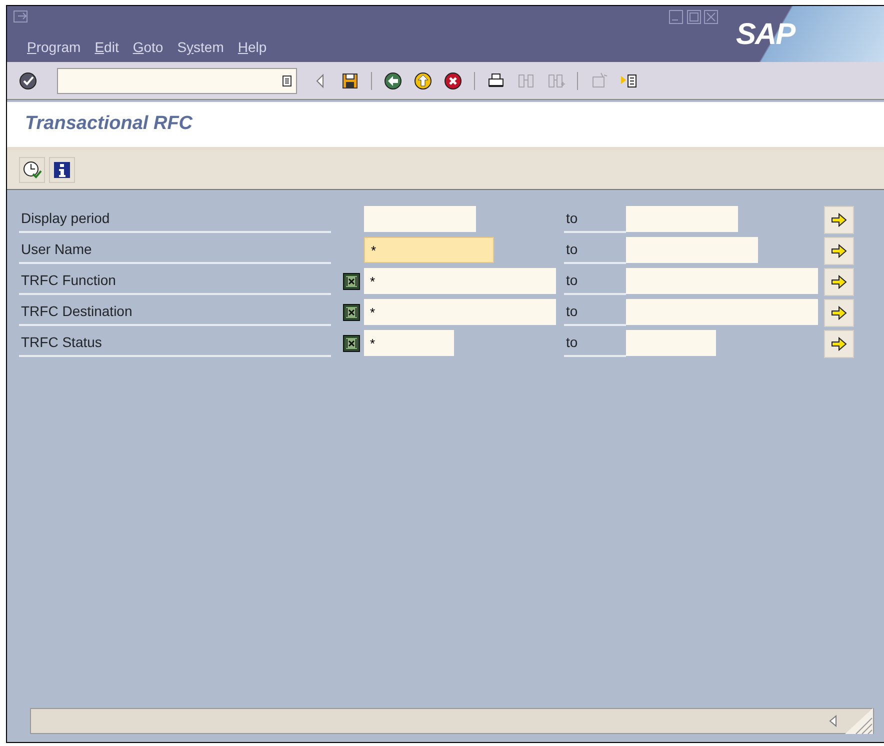 The height and width of the screenshot is (746, 884). I want to click on clock-check-icon, so click(32, 170).